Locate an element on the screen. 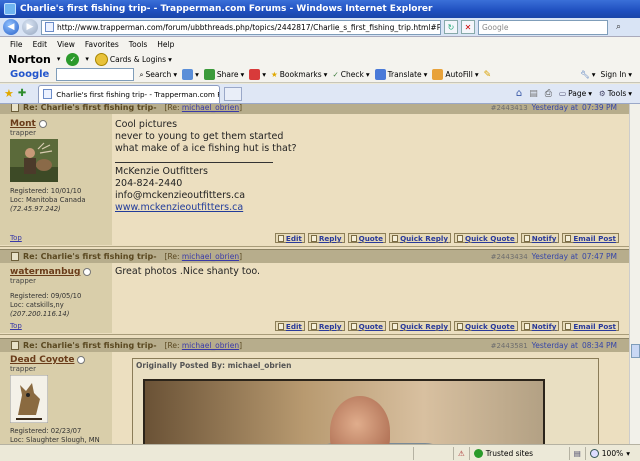 Image resolution: width=640 pixels, height=461 pixels. username: watermanbug is located at coordinates (45, 272).